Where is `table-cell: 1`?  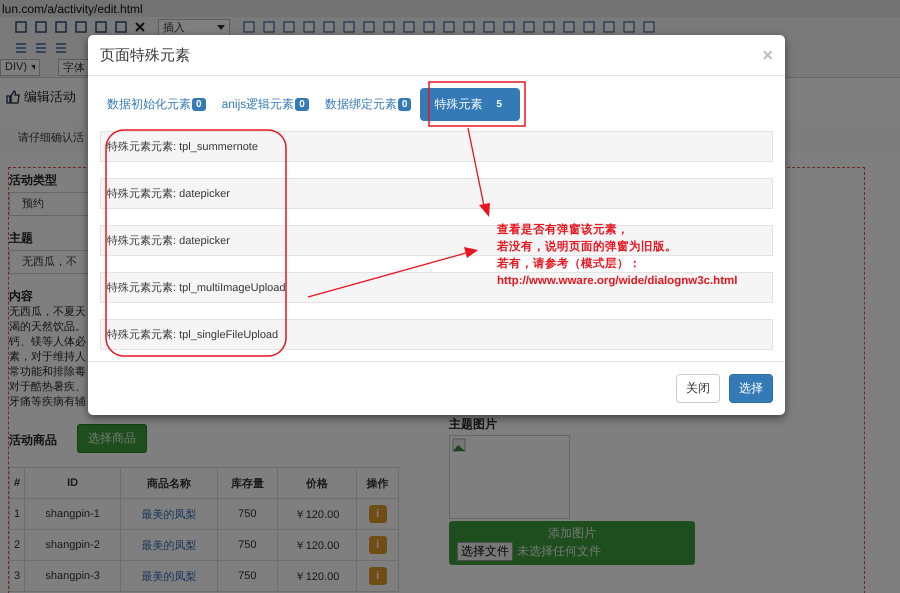
table-cell: 1 is located at coordinates (17, 514).